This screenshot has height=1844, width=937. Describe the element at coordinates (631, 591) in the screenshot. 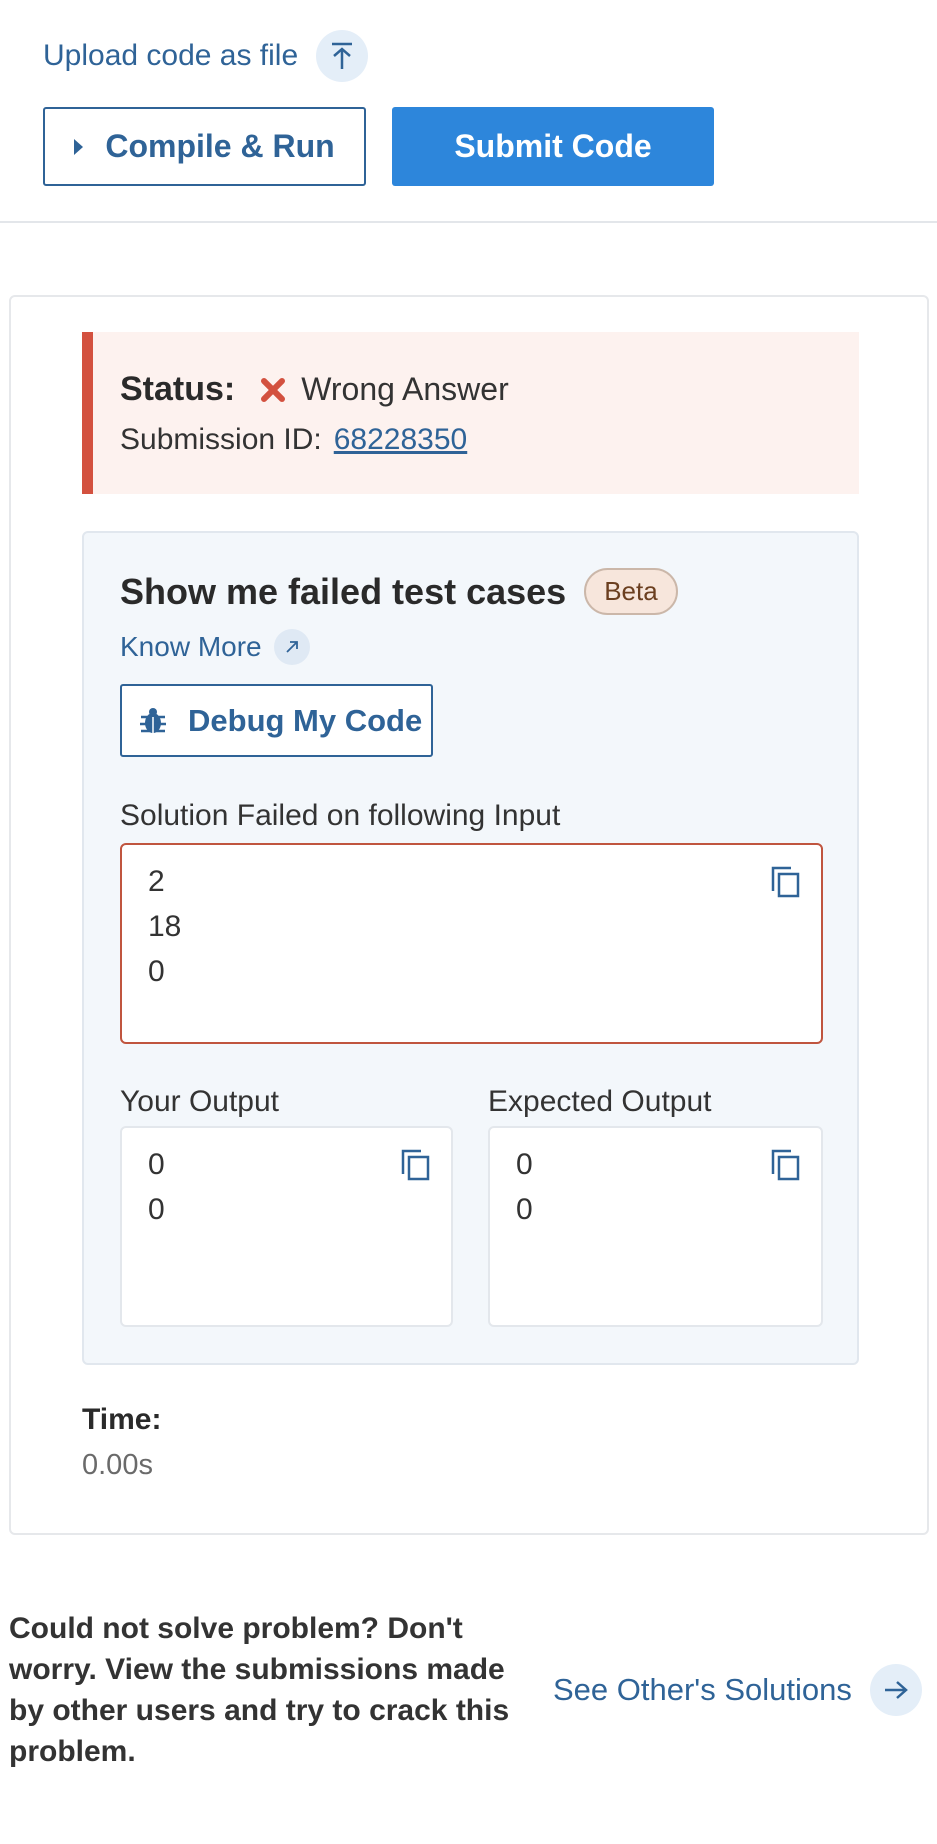

I see `beta-badge: Beta` at that location.